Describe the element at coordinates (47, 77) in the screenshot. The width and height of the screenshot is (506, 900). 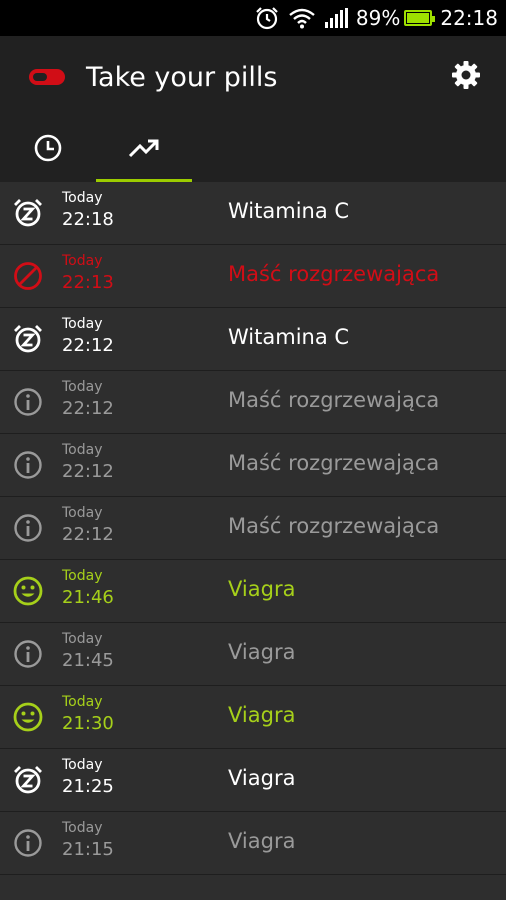
I see `pill-icon` at that location.